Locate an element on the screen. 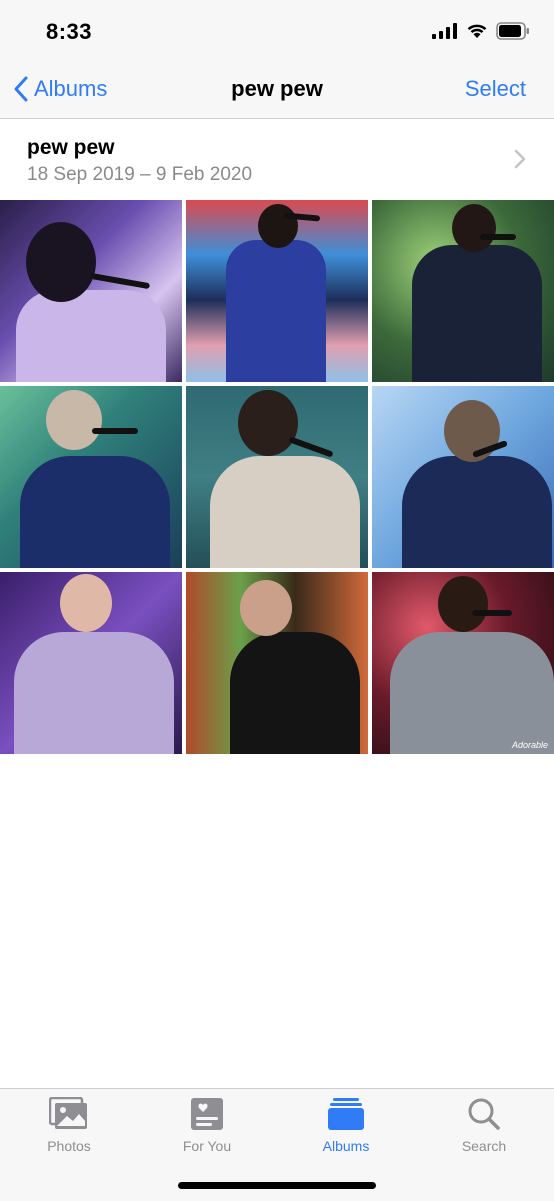  tab-search: Search is located at coordinates (484, 1125).